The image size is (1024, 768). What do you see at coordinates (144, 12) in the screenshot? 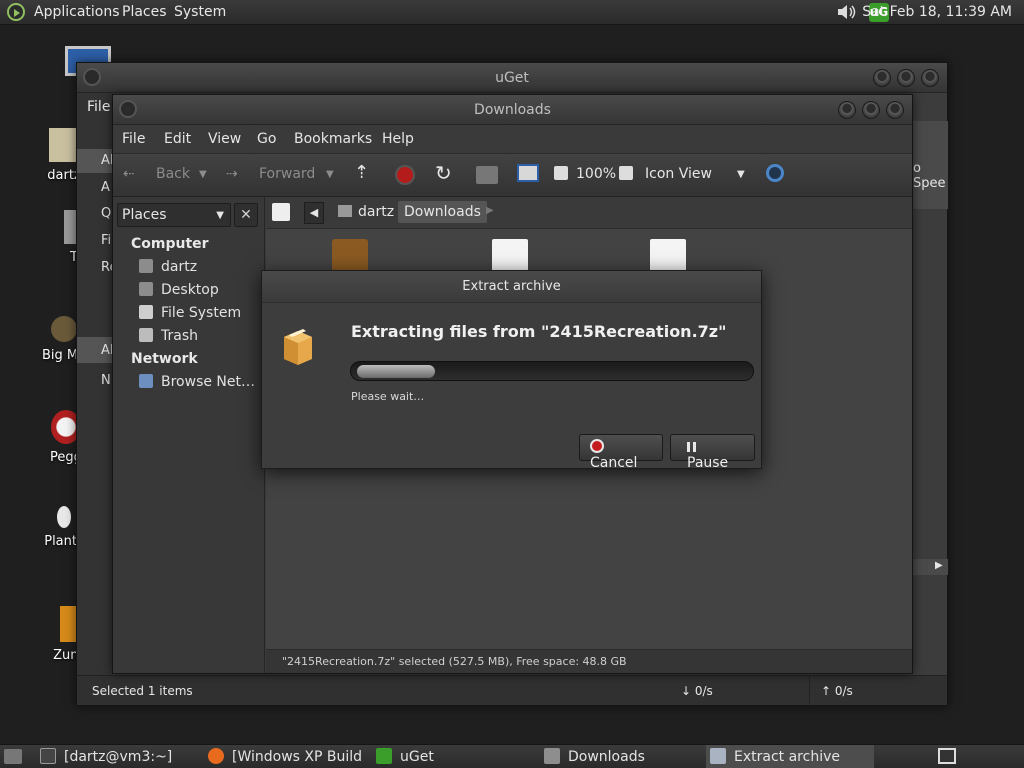
I see `places-menu: Places` at bounding box center [144, 12].